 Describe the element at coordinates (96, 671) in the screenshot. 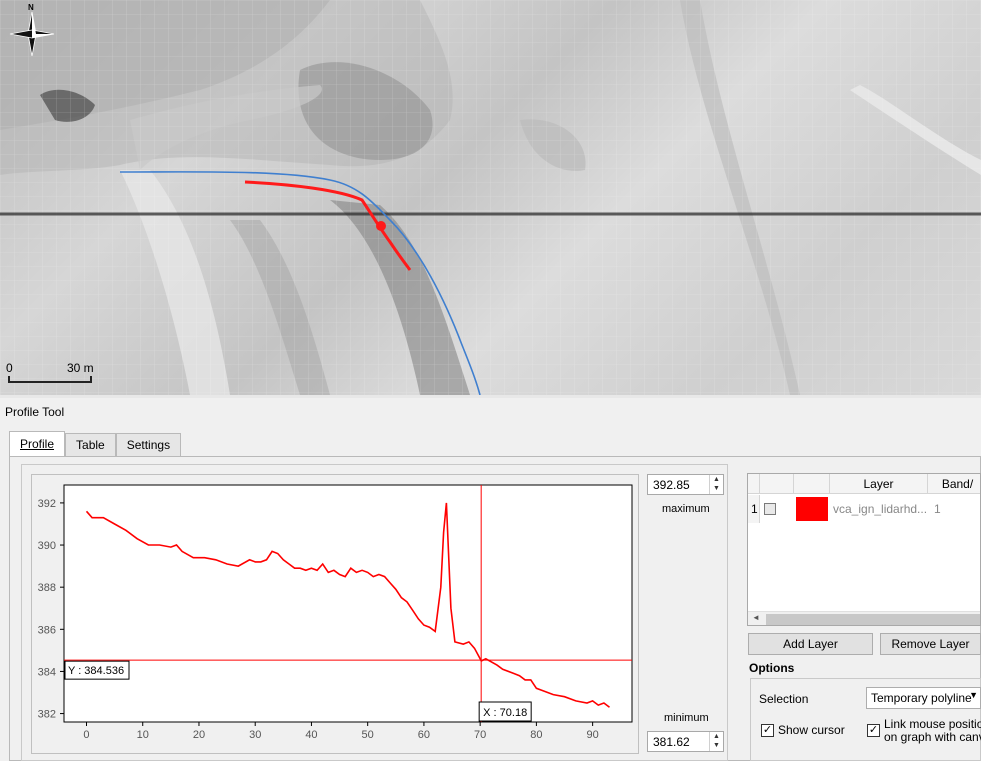

I see `cursor-y-label: Y : 384.536` at that location.